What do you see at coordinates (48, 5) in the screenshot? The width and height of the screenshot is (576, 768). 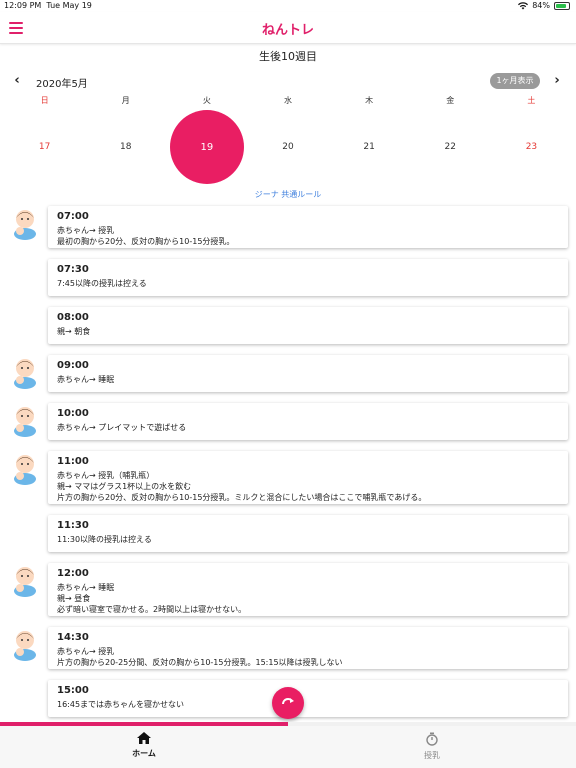 I see `status-time: 12:09 PM Tue May 19` at bounding box center [48, 5].